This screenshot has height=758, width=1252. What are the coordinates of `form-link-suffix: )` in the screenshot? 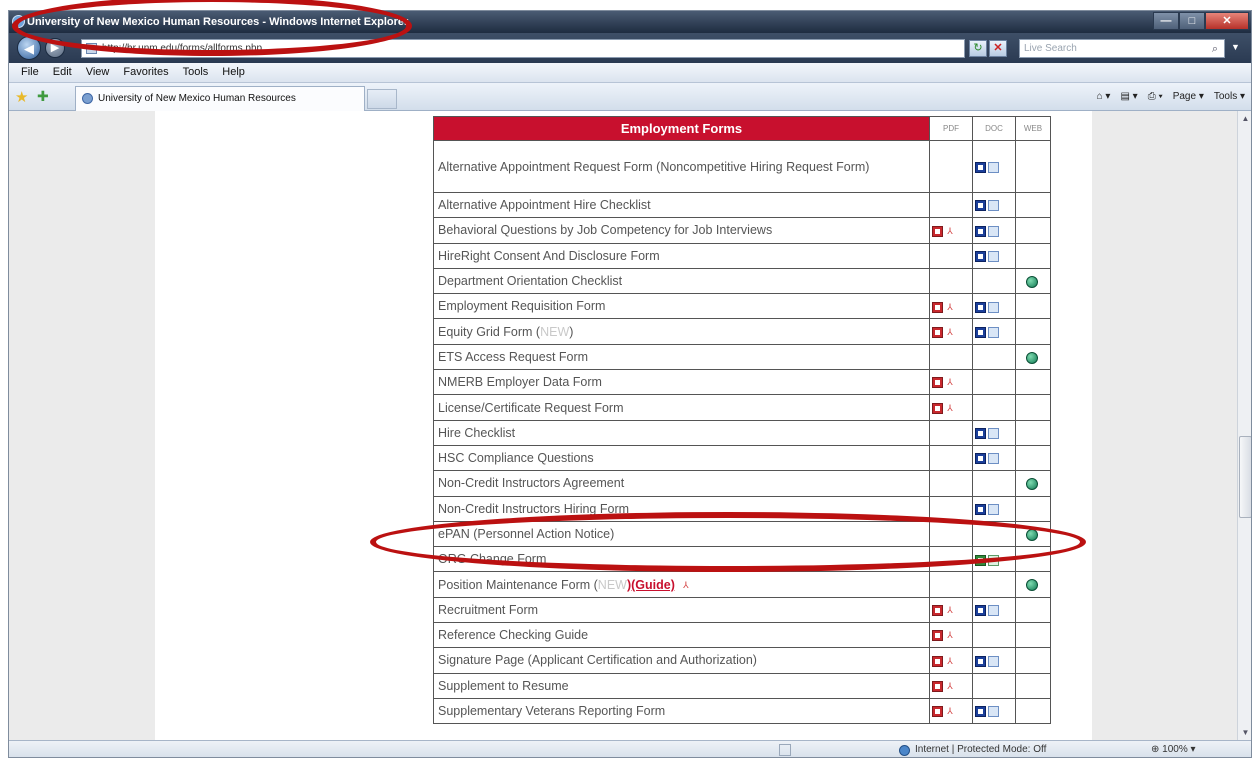 It's located at (571, 332).